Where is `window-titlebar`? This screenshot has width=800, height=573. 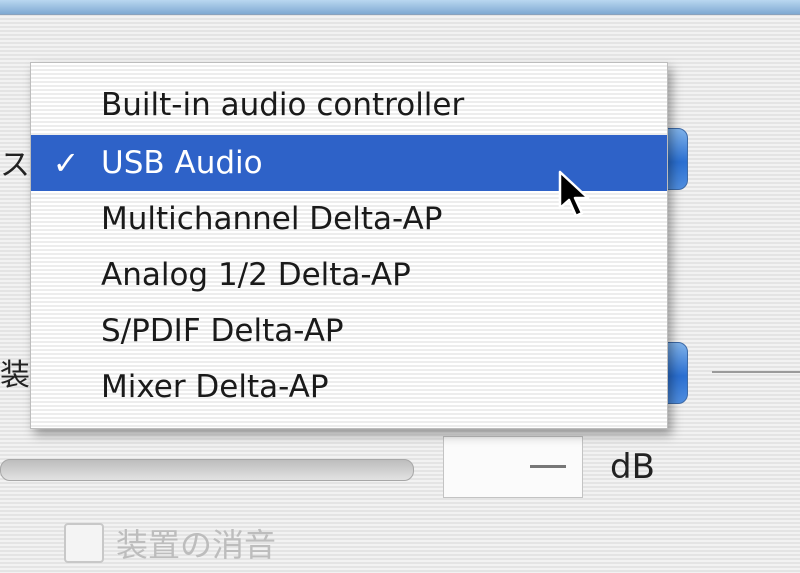
window-titlebar is located at coordinates (400, 7).